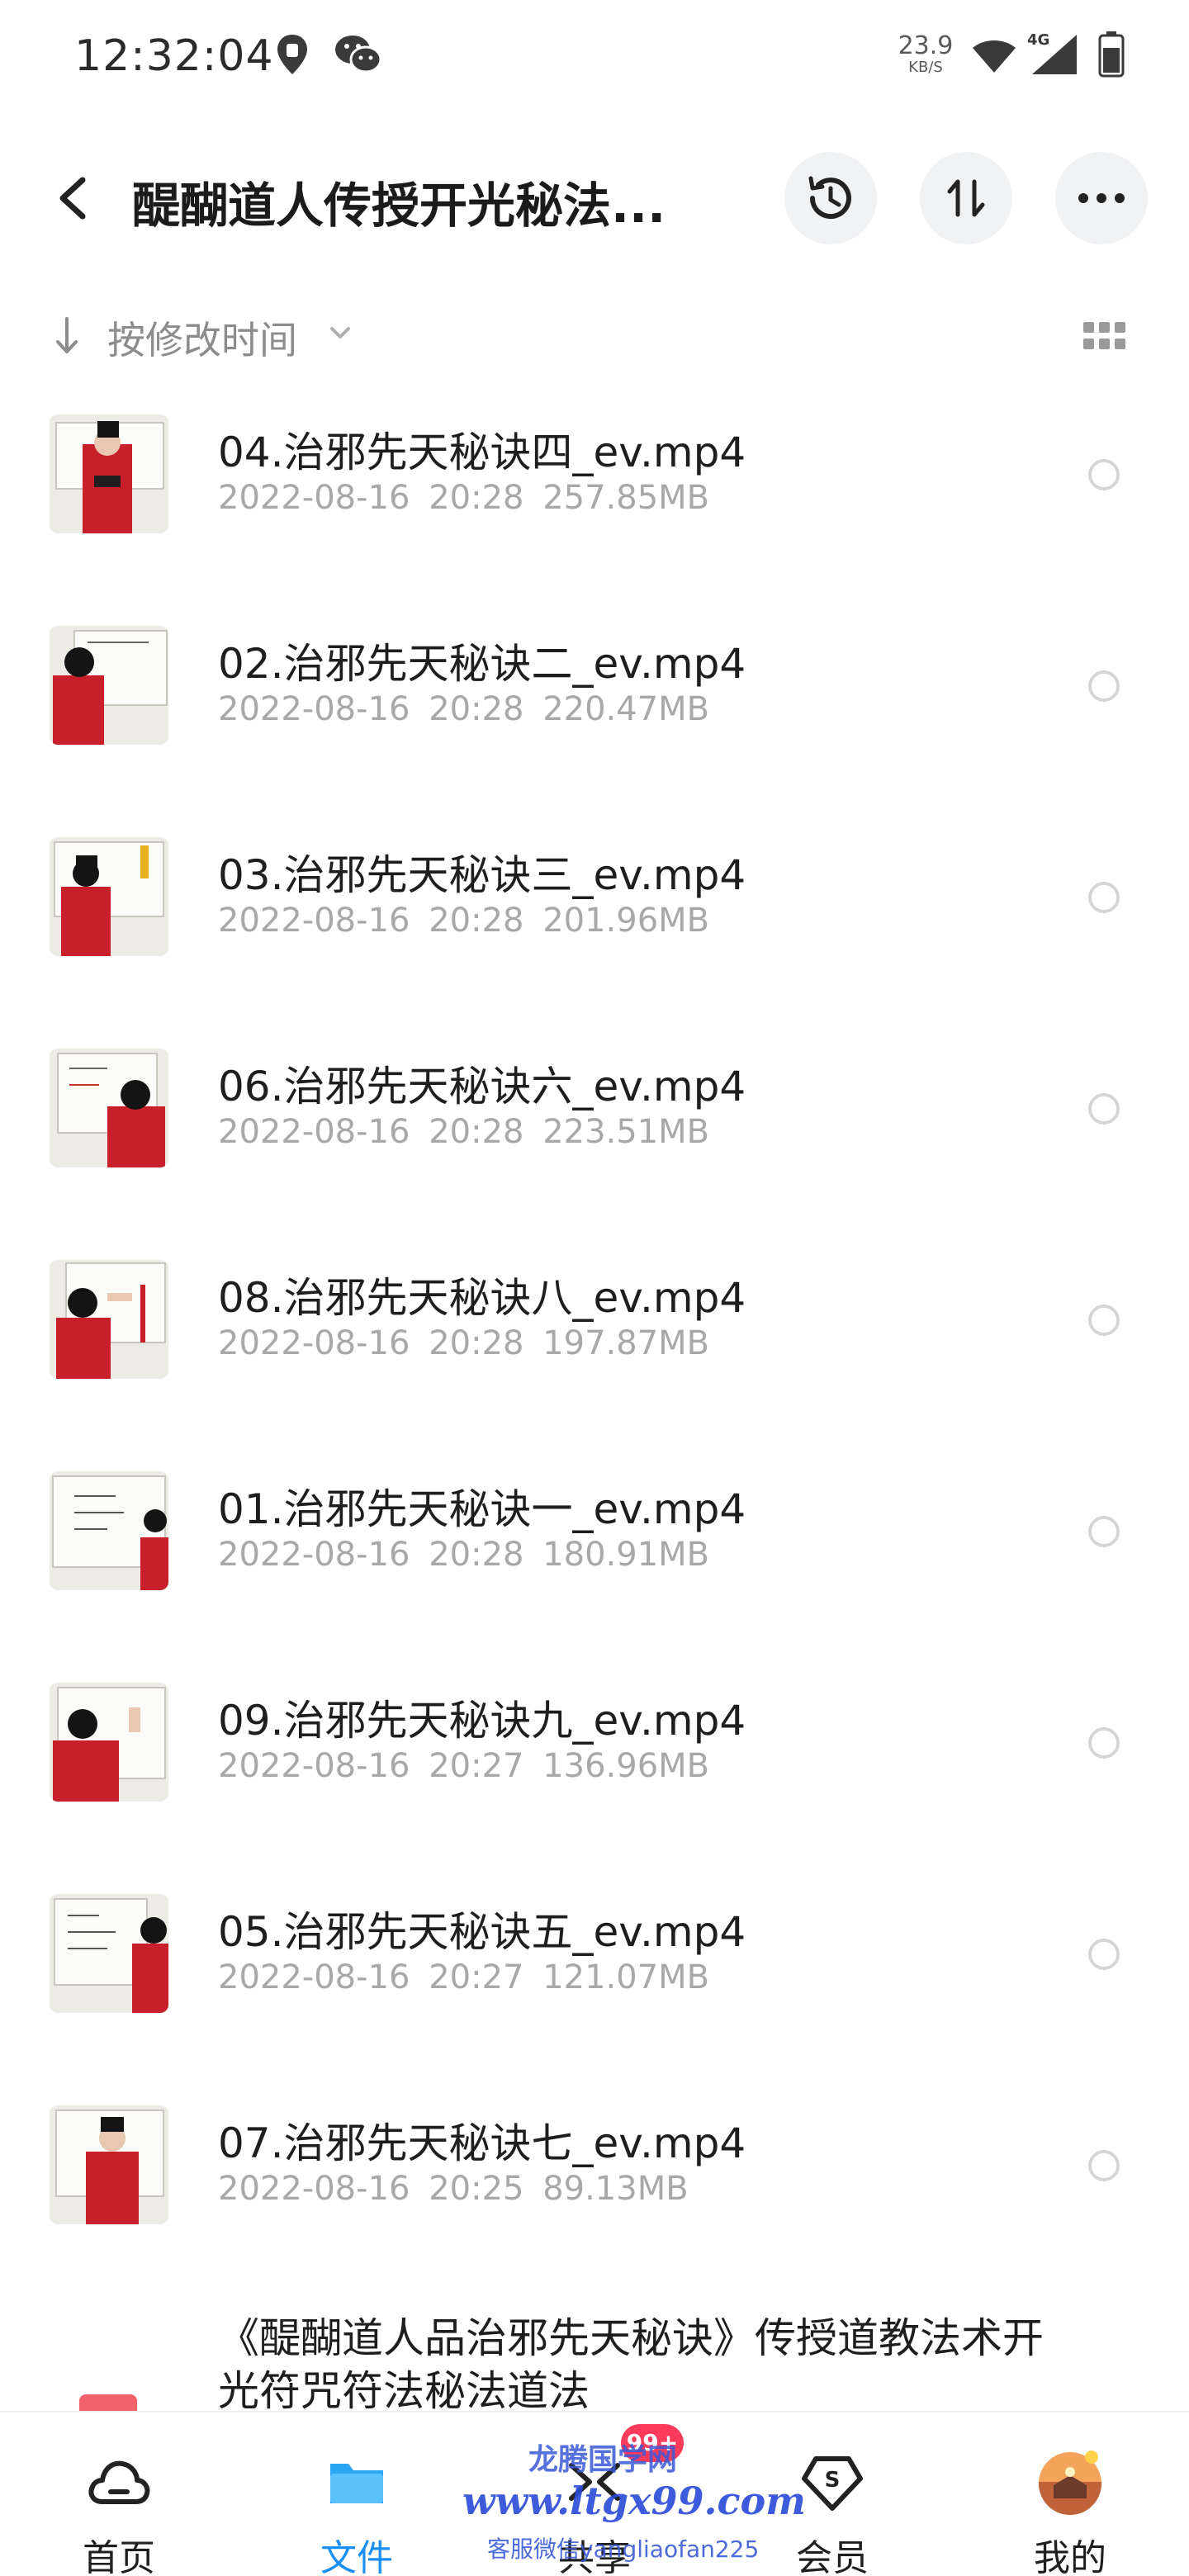 The height and width of the screenshot is (2576, 1189). Describe the element at coordinates (626, 498) in the screenshot. I see `file-size: 257.85MB` at that location.